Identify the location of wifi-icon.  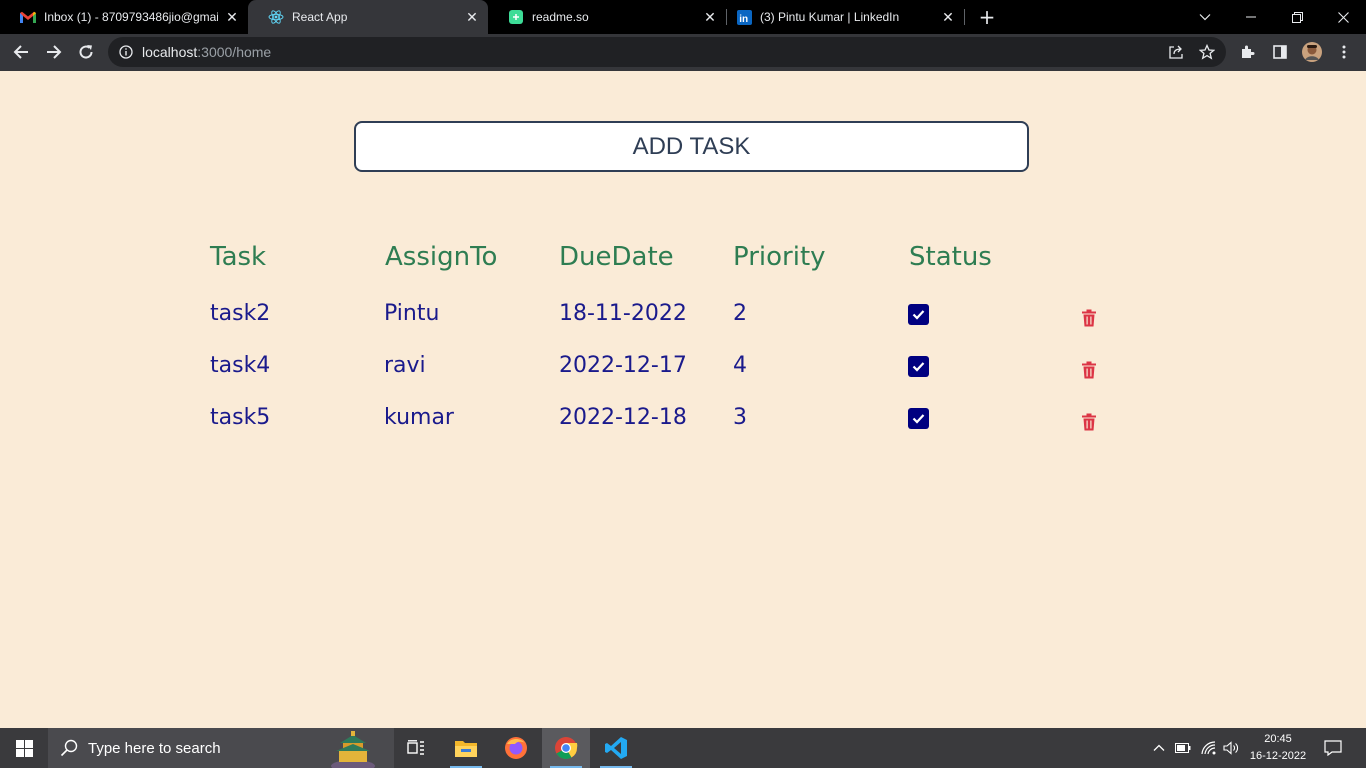
(1208, 748).